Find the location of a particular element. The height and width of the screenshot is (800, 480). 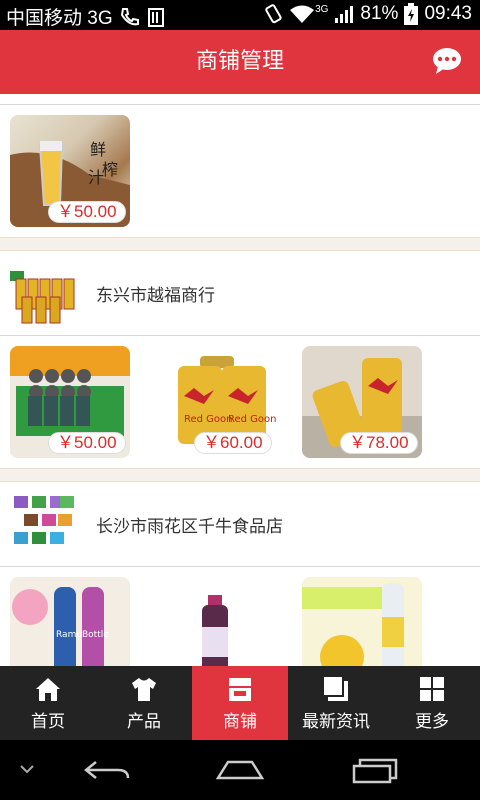

recent-apps-icon is located at coordinates (375, 770).